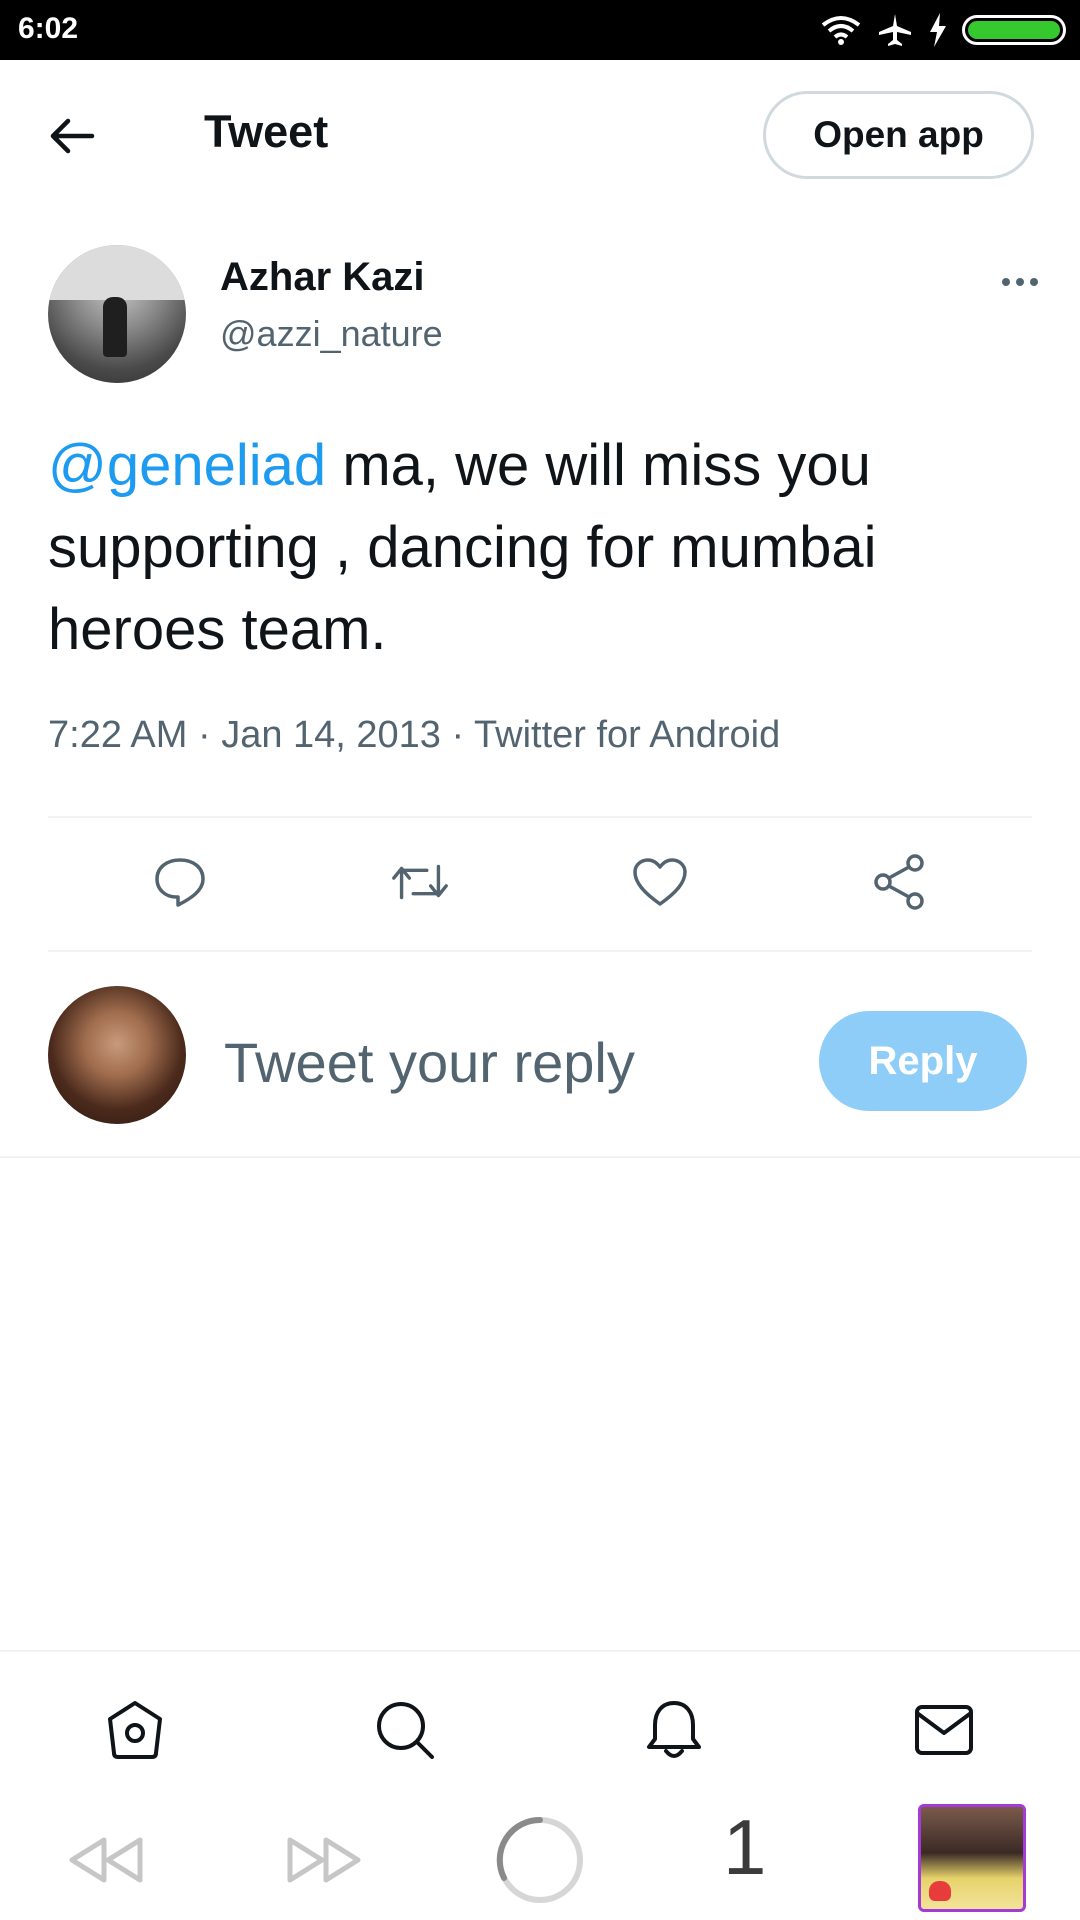 This screenshot has height=1920, width=1080. I want to click on share-icon, so click(899, 882).